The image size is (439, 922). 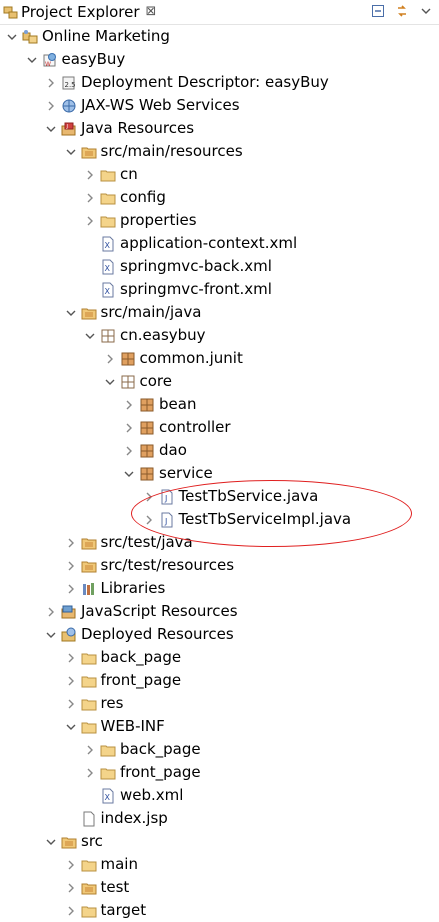 I want to click on tree-item: core, so click(x=219, y=381).